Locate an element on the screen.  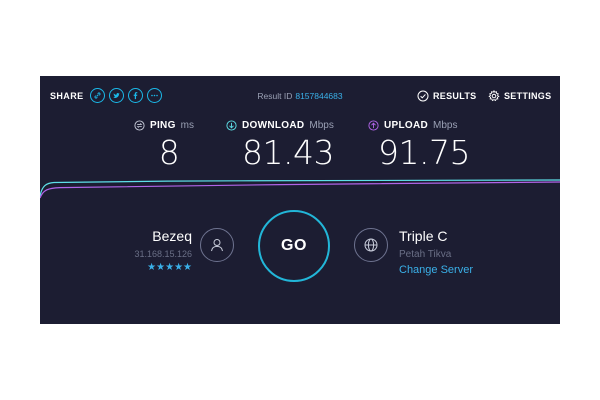
ping-header: PING ms is located at coordinates (169, 125).